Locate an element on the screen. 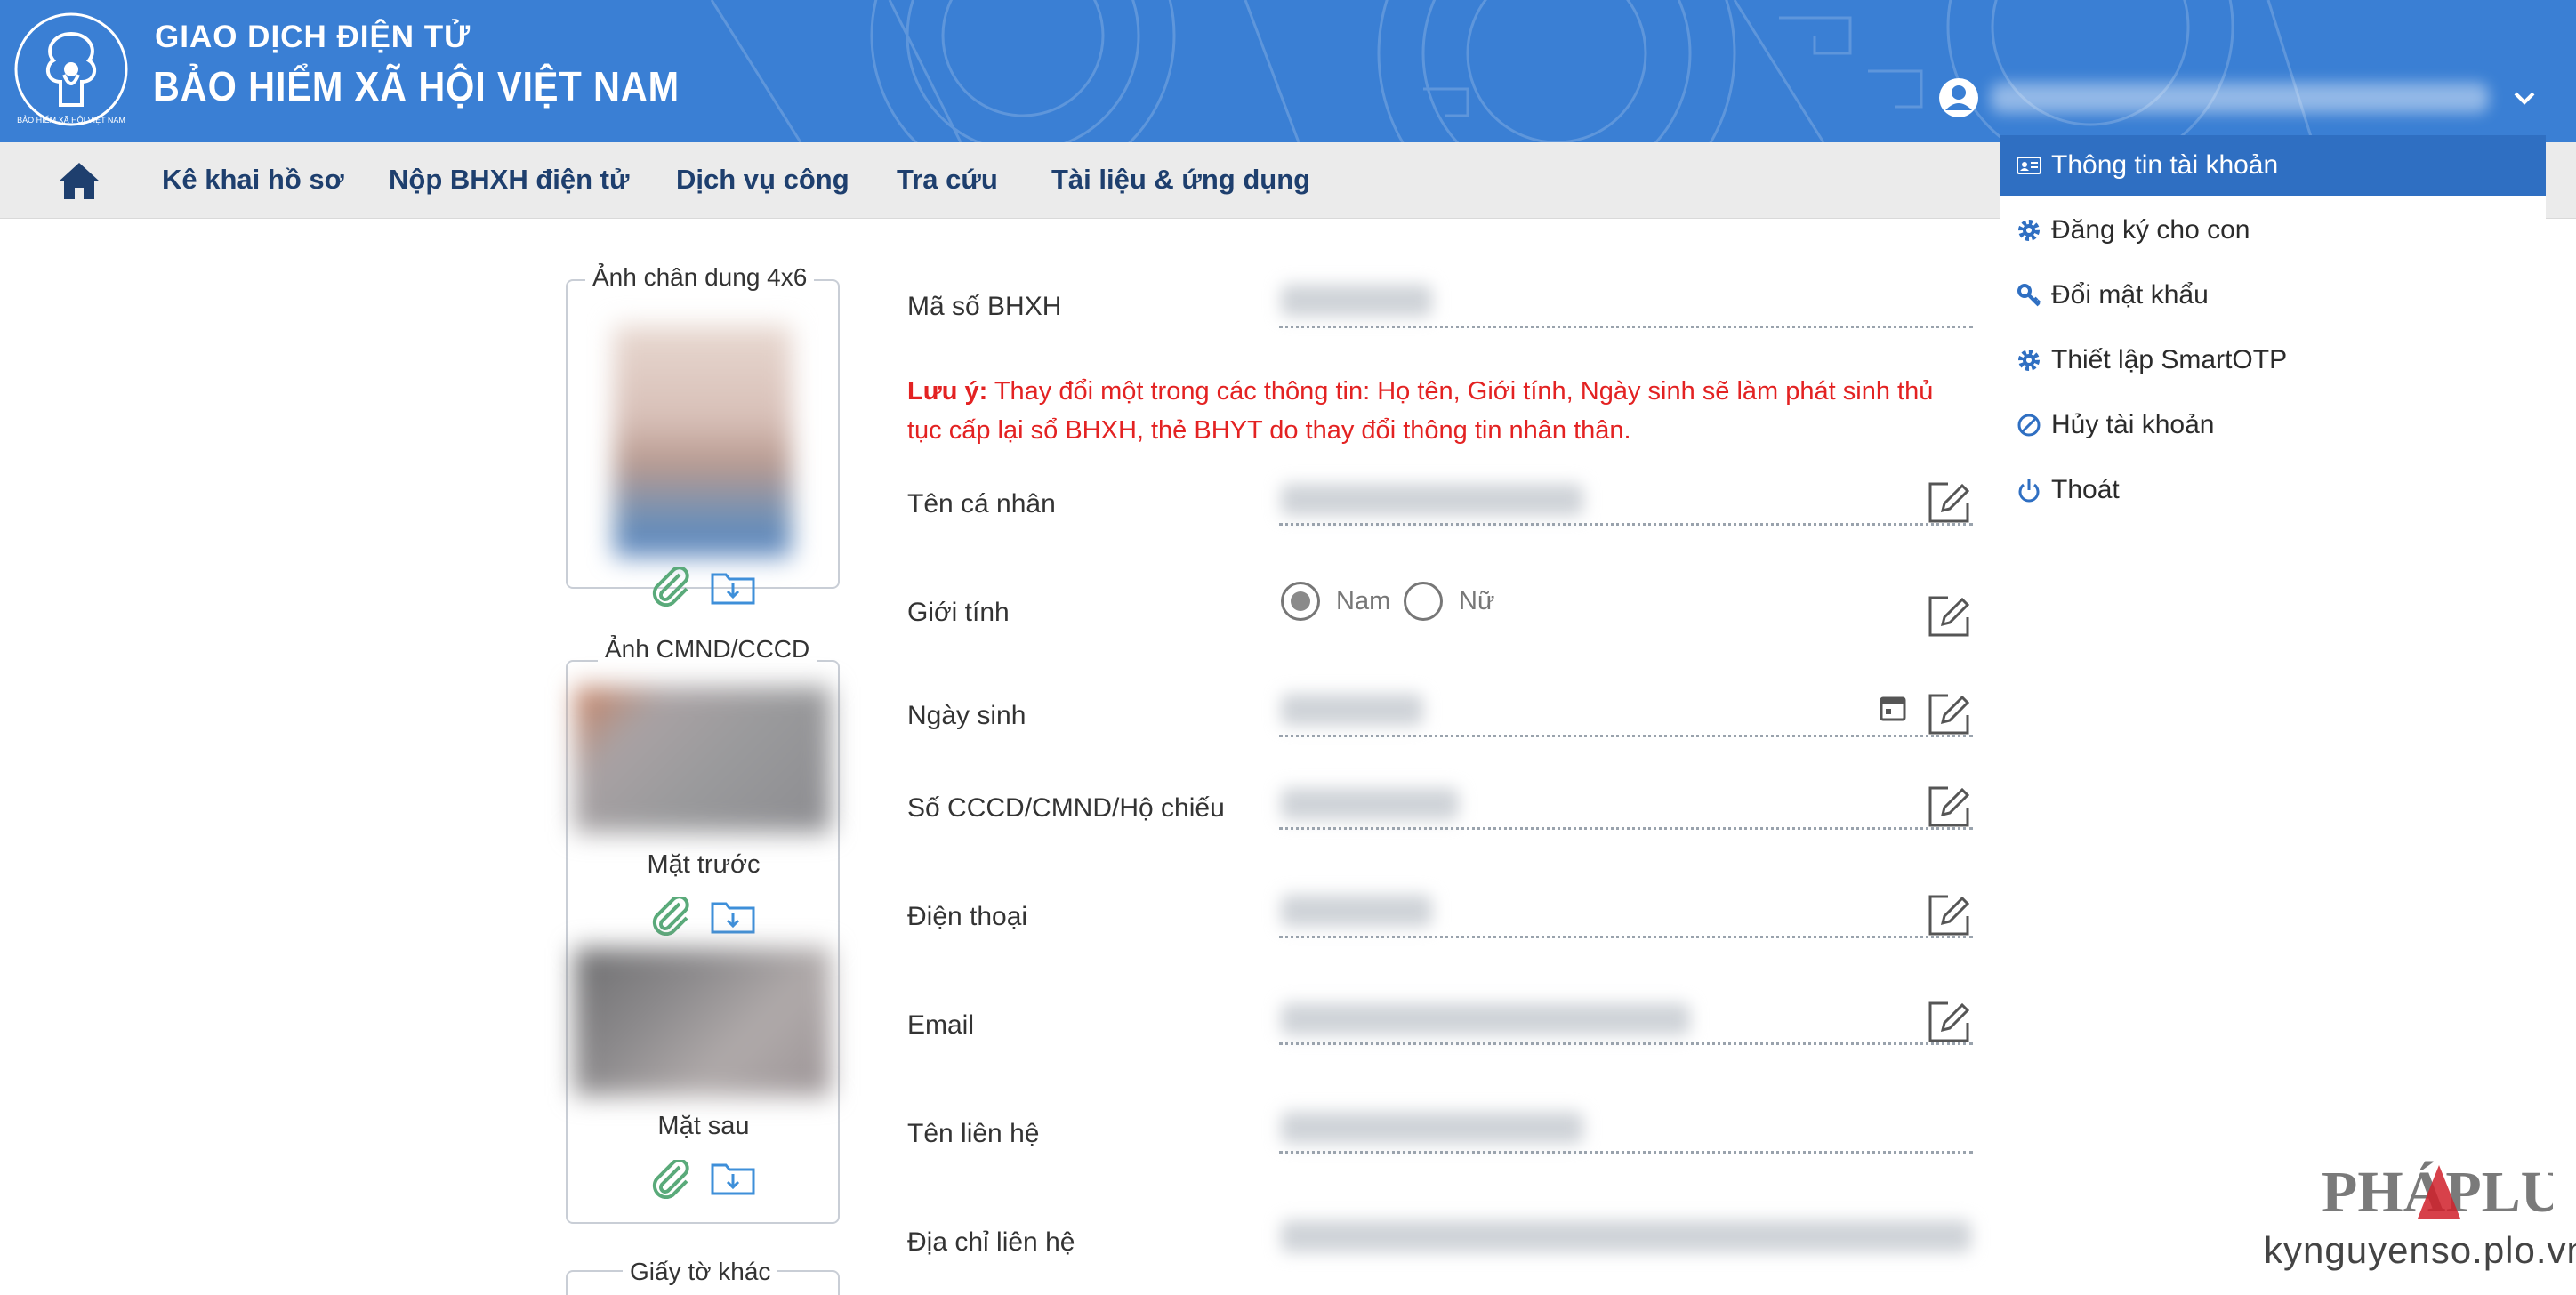  so-cccd-value is located at coordinates (1370, 804).